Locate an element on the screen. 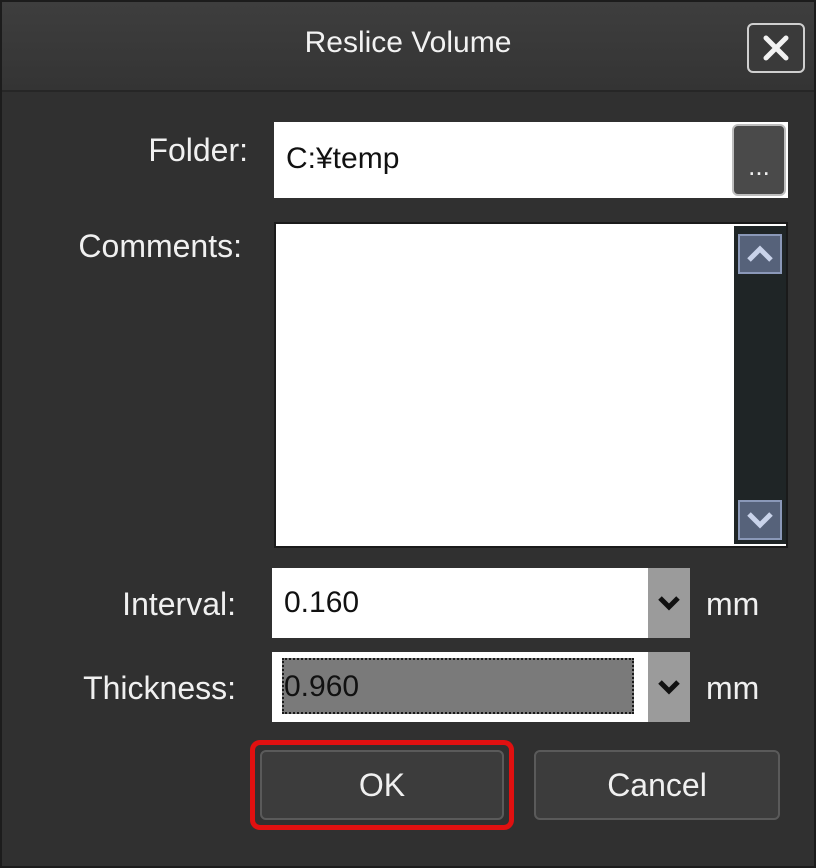  thickness-unit: mm is located at coordinates (733, 688).